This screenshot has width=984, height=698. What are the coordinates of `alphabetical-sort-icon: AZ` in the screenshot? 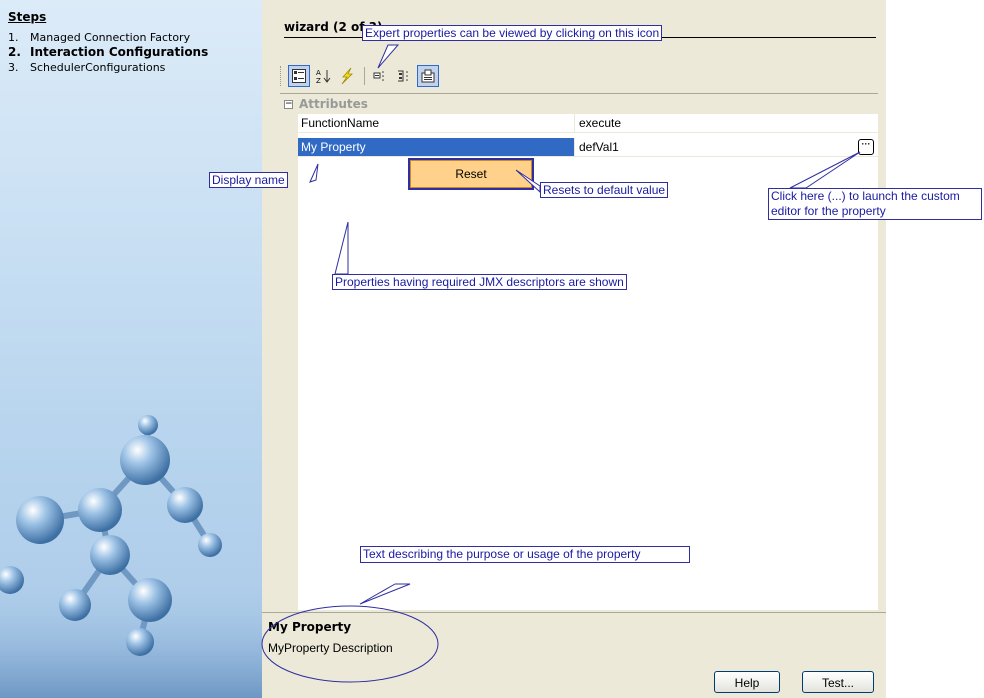 It's located at (323, 76).